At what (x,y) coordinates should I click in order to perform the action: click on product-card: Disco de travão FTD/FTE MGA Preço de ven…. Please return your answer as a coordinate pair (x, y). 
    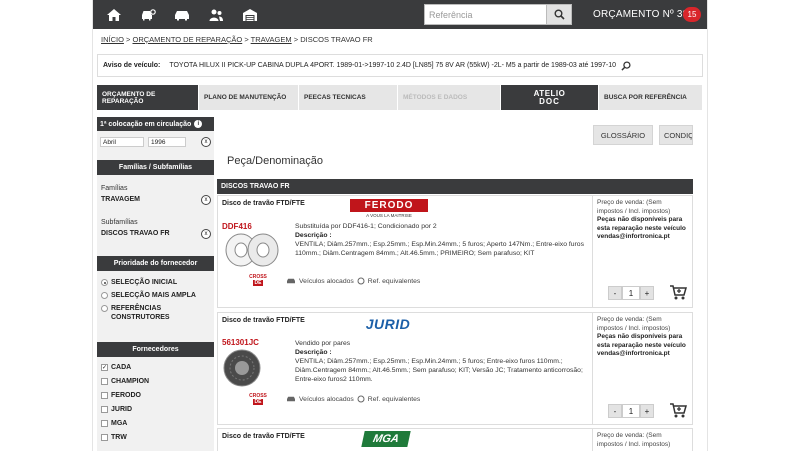
    Looking at the image, I should click on (455, 439).